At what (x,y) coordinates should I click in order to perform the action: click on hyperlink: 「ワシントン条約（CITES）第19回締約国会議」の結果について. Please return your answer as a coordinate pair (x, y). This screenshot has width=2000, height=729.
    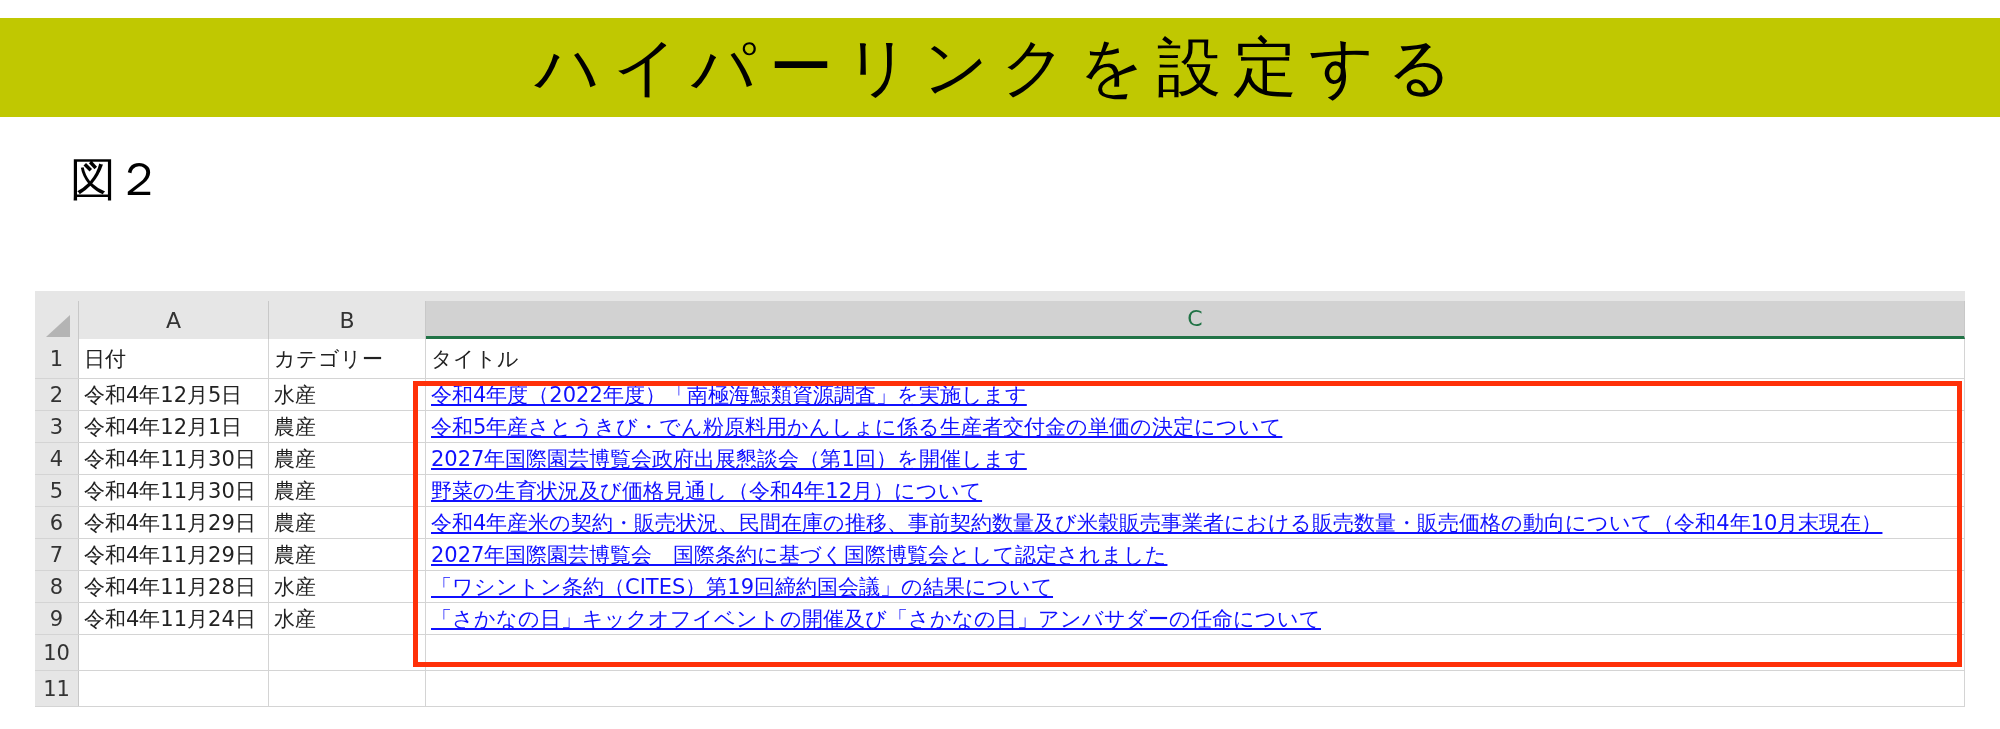
    Looking at the image, I should click on (742, 586).